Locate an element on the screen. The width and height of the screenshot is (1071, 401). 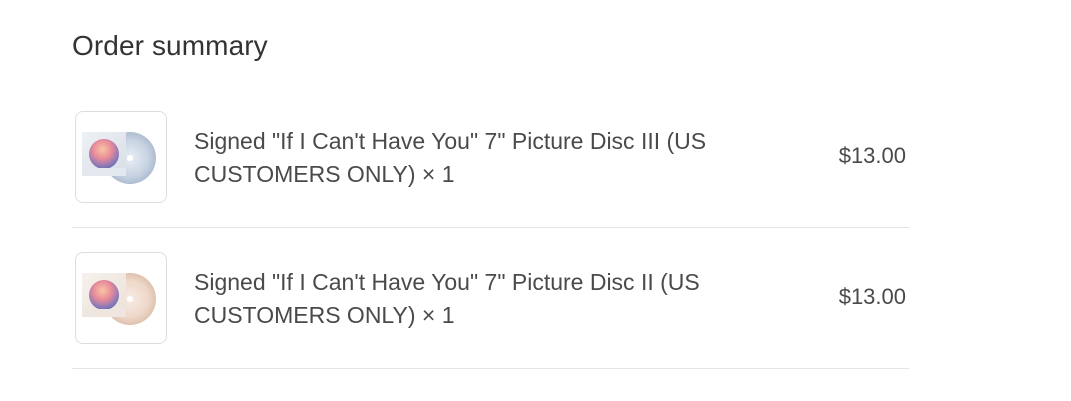
picture-disc-iii-image is located at coordinates (119, 158).